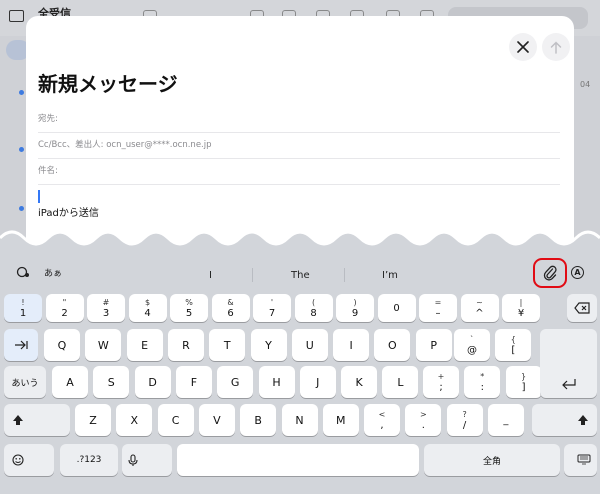 The width and height of the screenshot is (600, 494). Describe the element at coordinates (258, 420) in the screenshot. I see `letter-key-b: B` at that location.